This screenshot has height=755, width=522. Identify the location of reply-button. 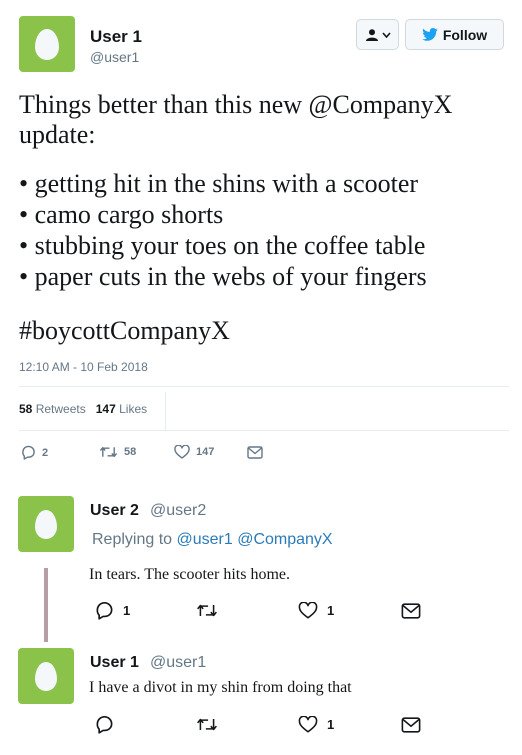
(109, 724).